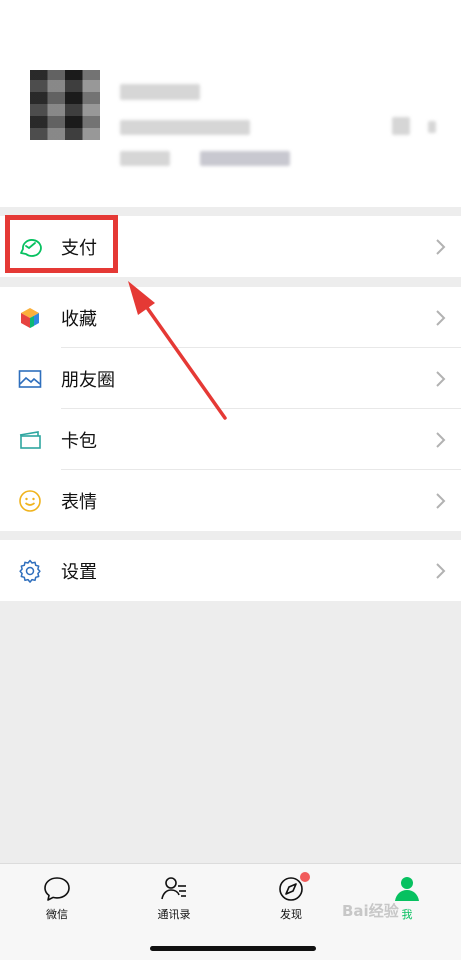 This screenshot has height=960, width=461. What do you see at coordinates (65, 105) in the screenshot?
I see `avatar` at bounding box center [65, 105].